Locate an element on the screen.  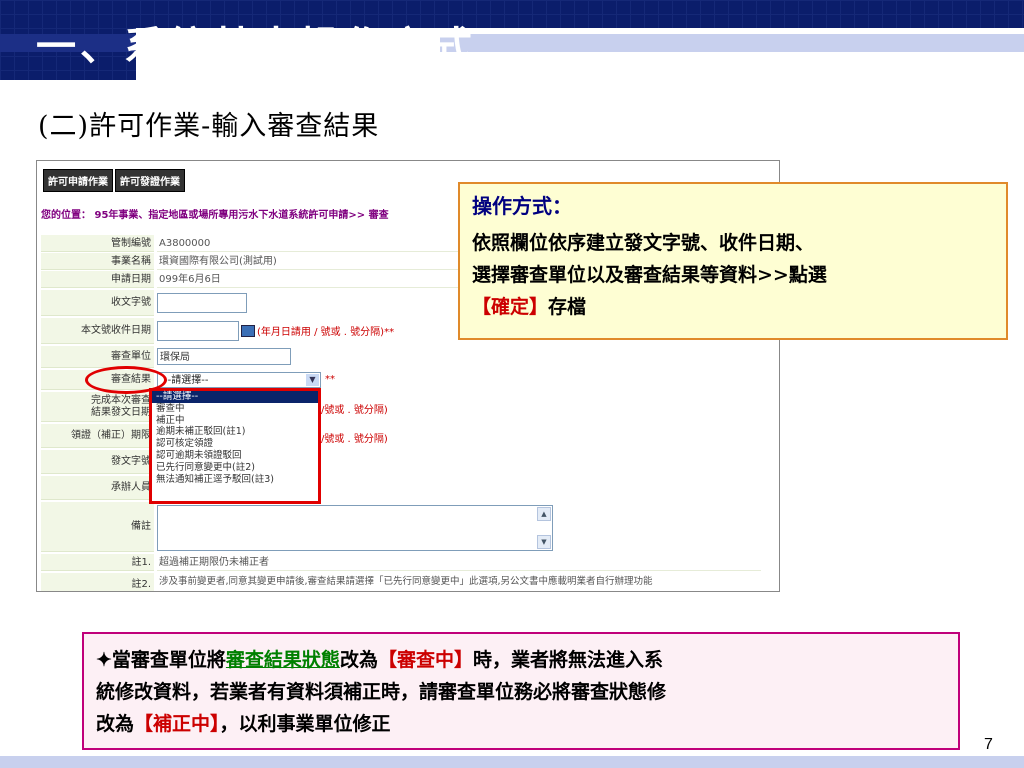
row-note1: 註1. 超過補正期限仍未補正者 is located at coordinates (401, 562).